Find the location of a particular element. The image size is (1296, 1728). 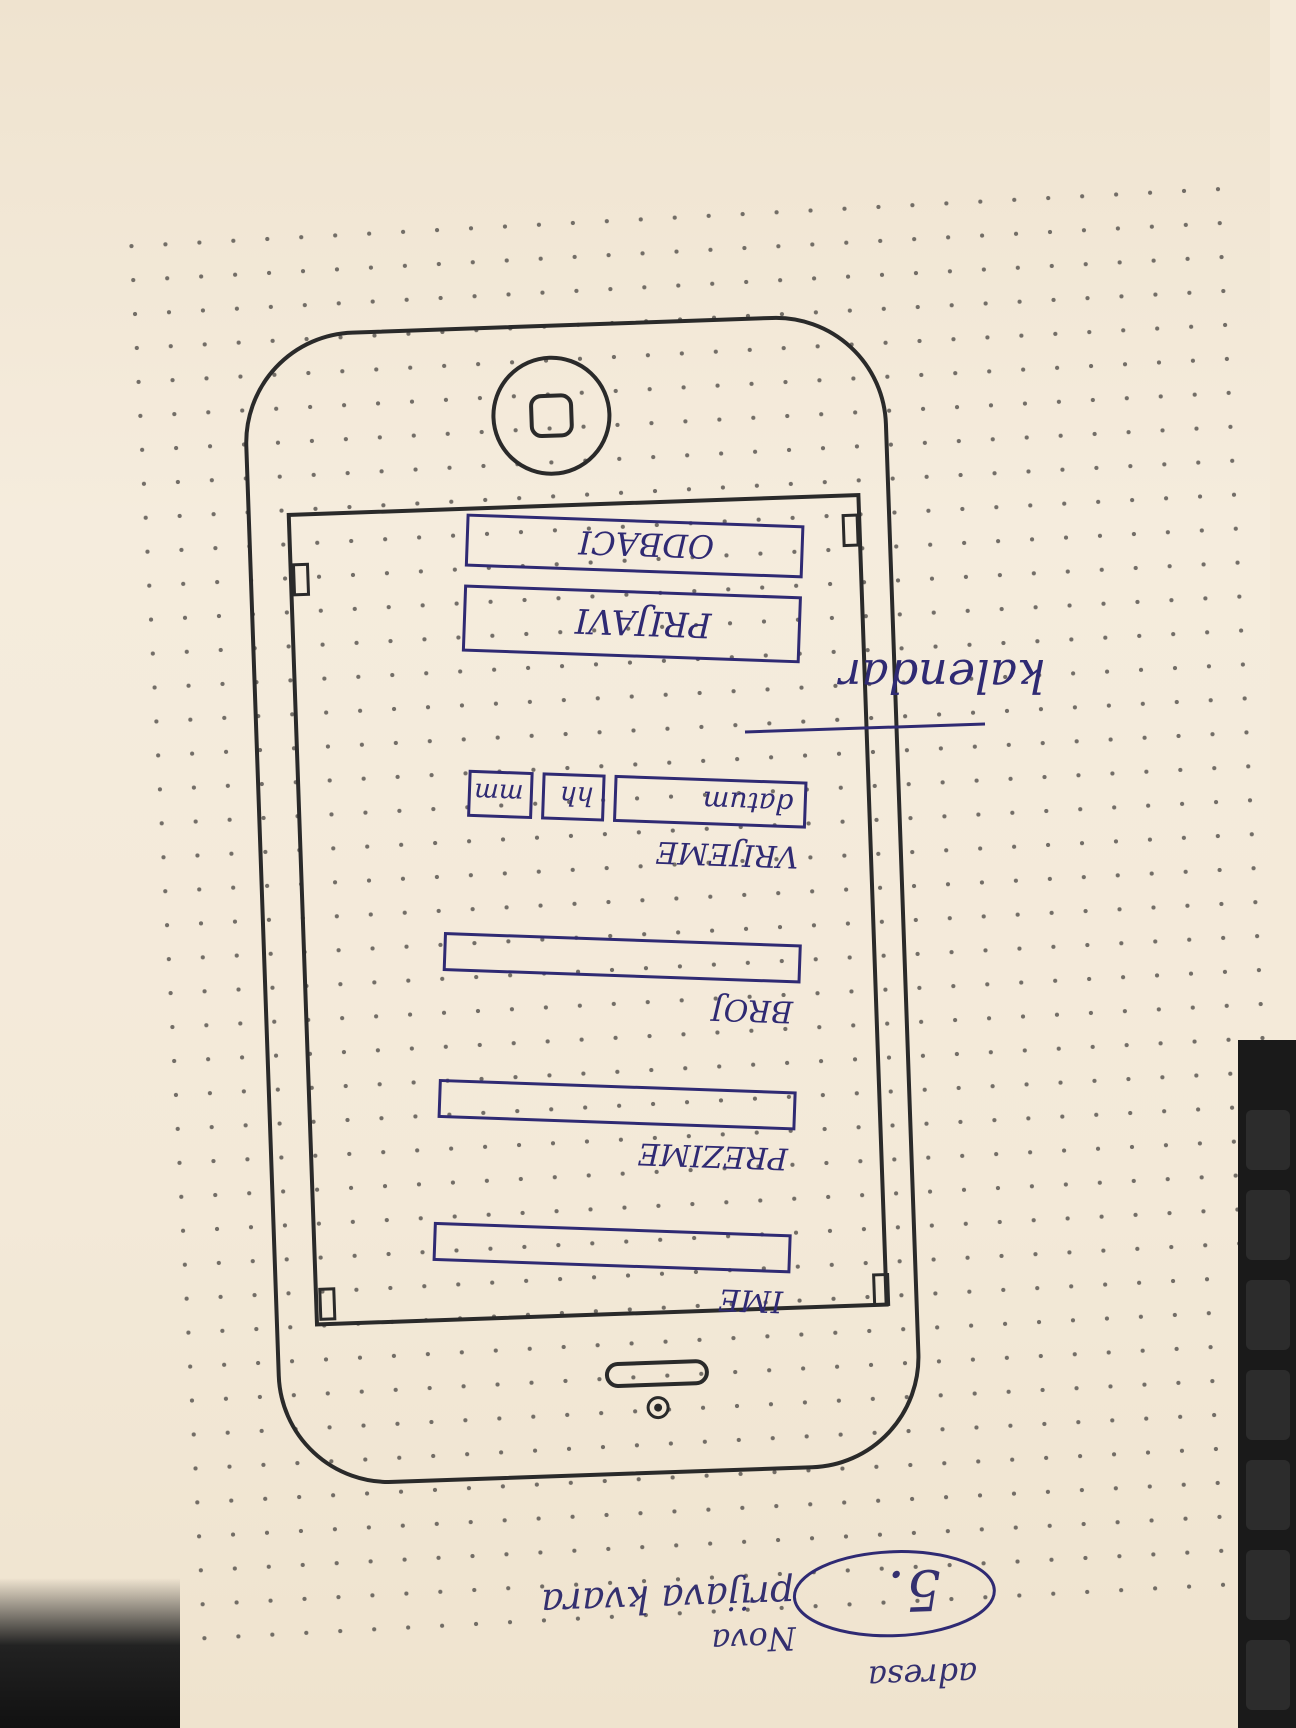

label-number: BROJ is located at coordinates (751, 1010).